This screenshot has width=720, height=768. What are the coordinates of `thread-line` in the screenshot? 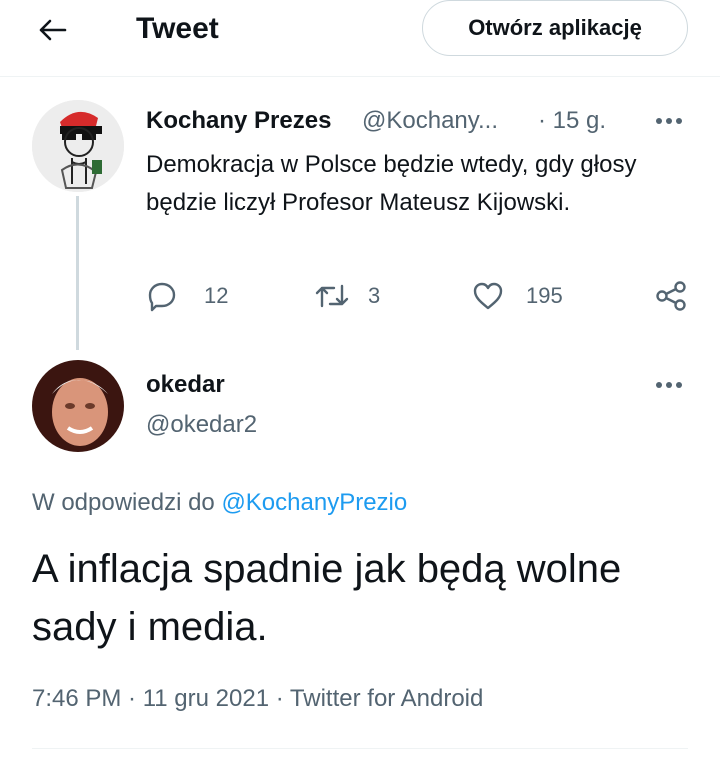 It's located at (77, 273).